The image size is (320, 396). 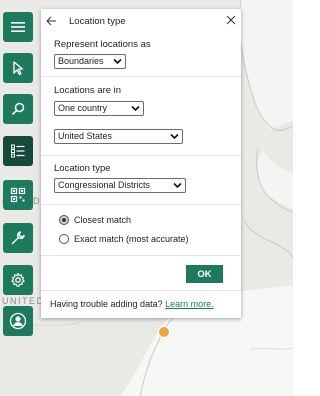 I want to click on close-icon, so click(x=231, y=20).